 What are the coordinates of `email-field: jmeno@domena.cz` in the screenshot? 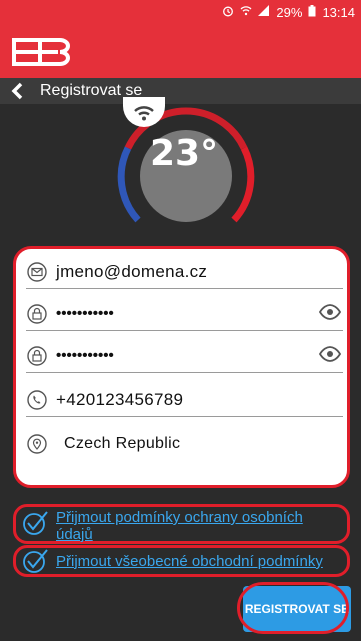 It's located at (184, 272).